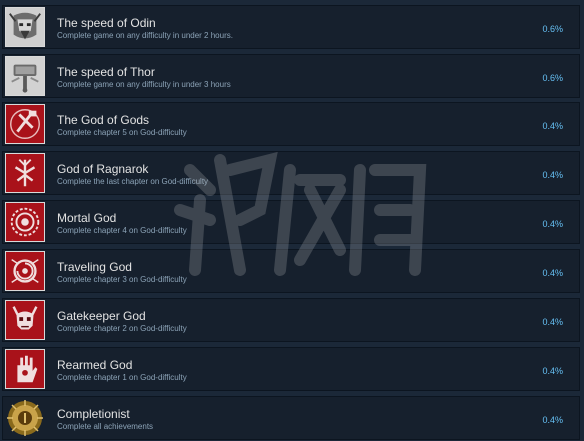  What do you see at coordinates (93, 414) in the screenshot?
I see `achievement-title: Completionist` at bounding box center [93, 414].